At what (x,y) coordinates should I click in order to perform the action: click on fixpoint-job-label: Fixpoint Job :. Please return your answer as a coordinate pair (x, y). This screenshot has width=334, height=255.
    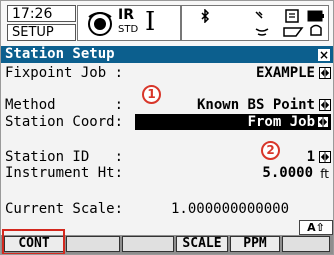
    Looking at the image, I should click on (64, 73).